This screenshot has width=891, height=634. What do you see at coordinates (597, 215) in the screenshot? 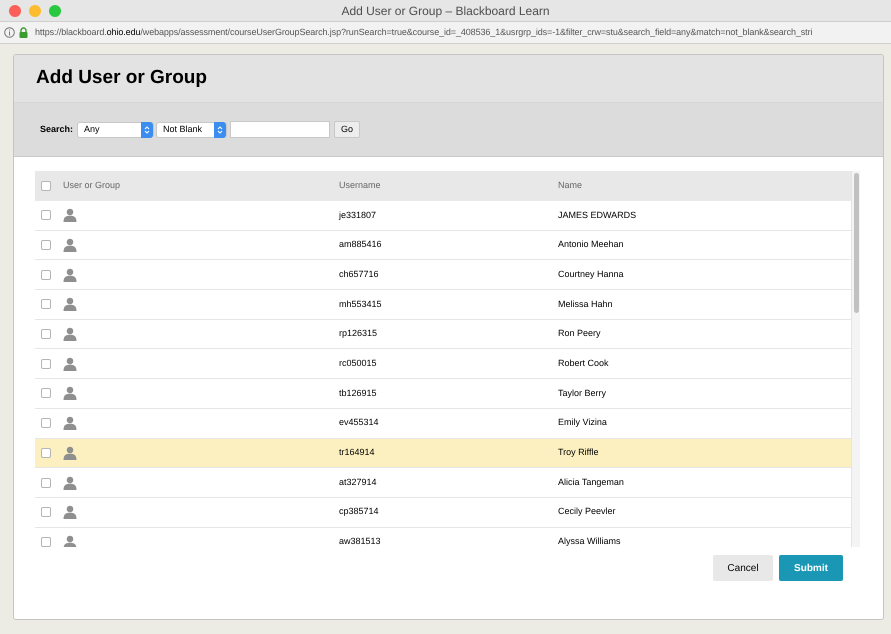
I see `table-cell-text: JAMES EDWARDS` at bounding box center [597, 215].